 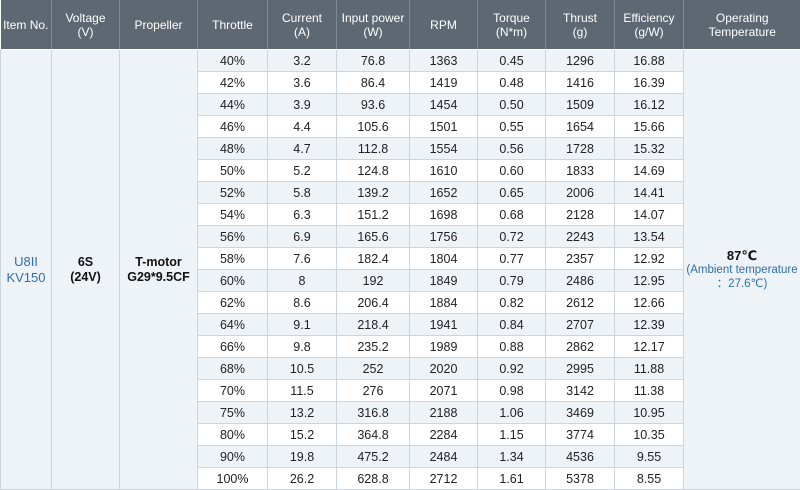 I want to click on thrust-cell: 2612, so click(x=580, y=303).